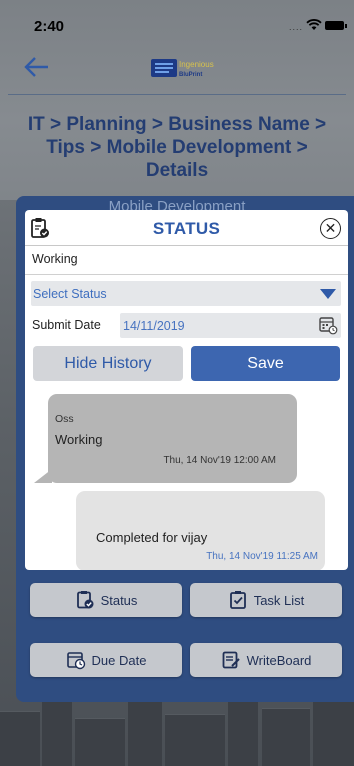 Image resolution: width=354 pixels, height=766 pixels. What do you see at coordinates (119, 660) in the screenshot?
I see `due-date-button-label: Due Date` at bounding box center [119, 660].